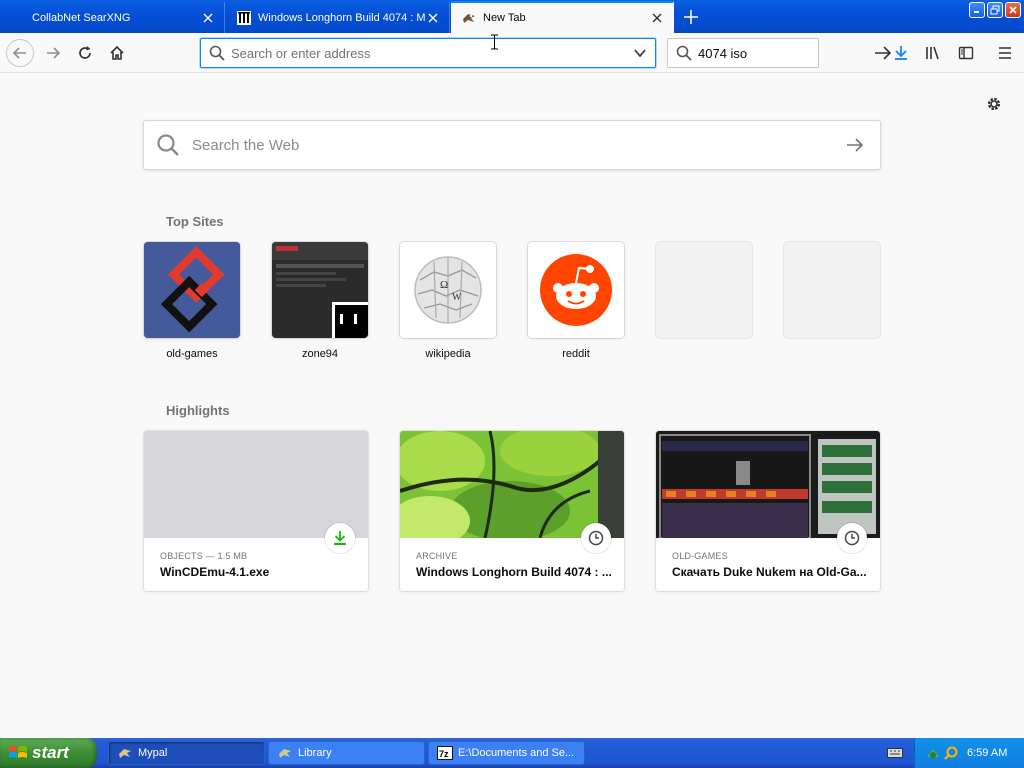 Image resolution: width=1024 pixels, height=768 pixels. I want to click on navigation-toolbar, so click(512, 53).